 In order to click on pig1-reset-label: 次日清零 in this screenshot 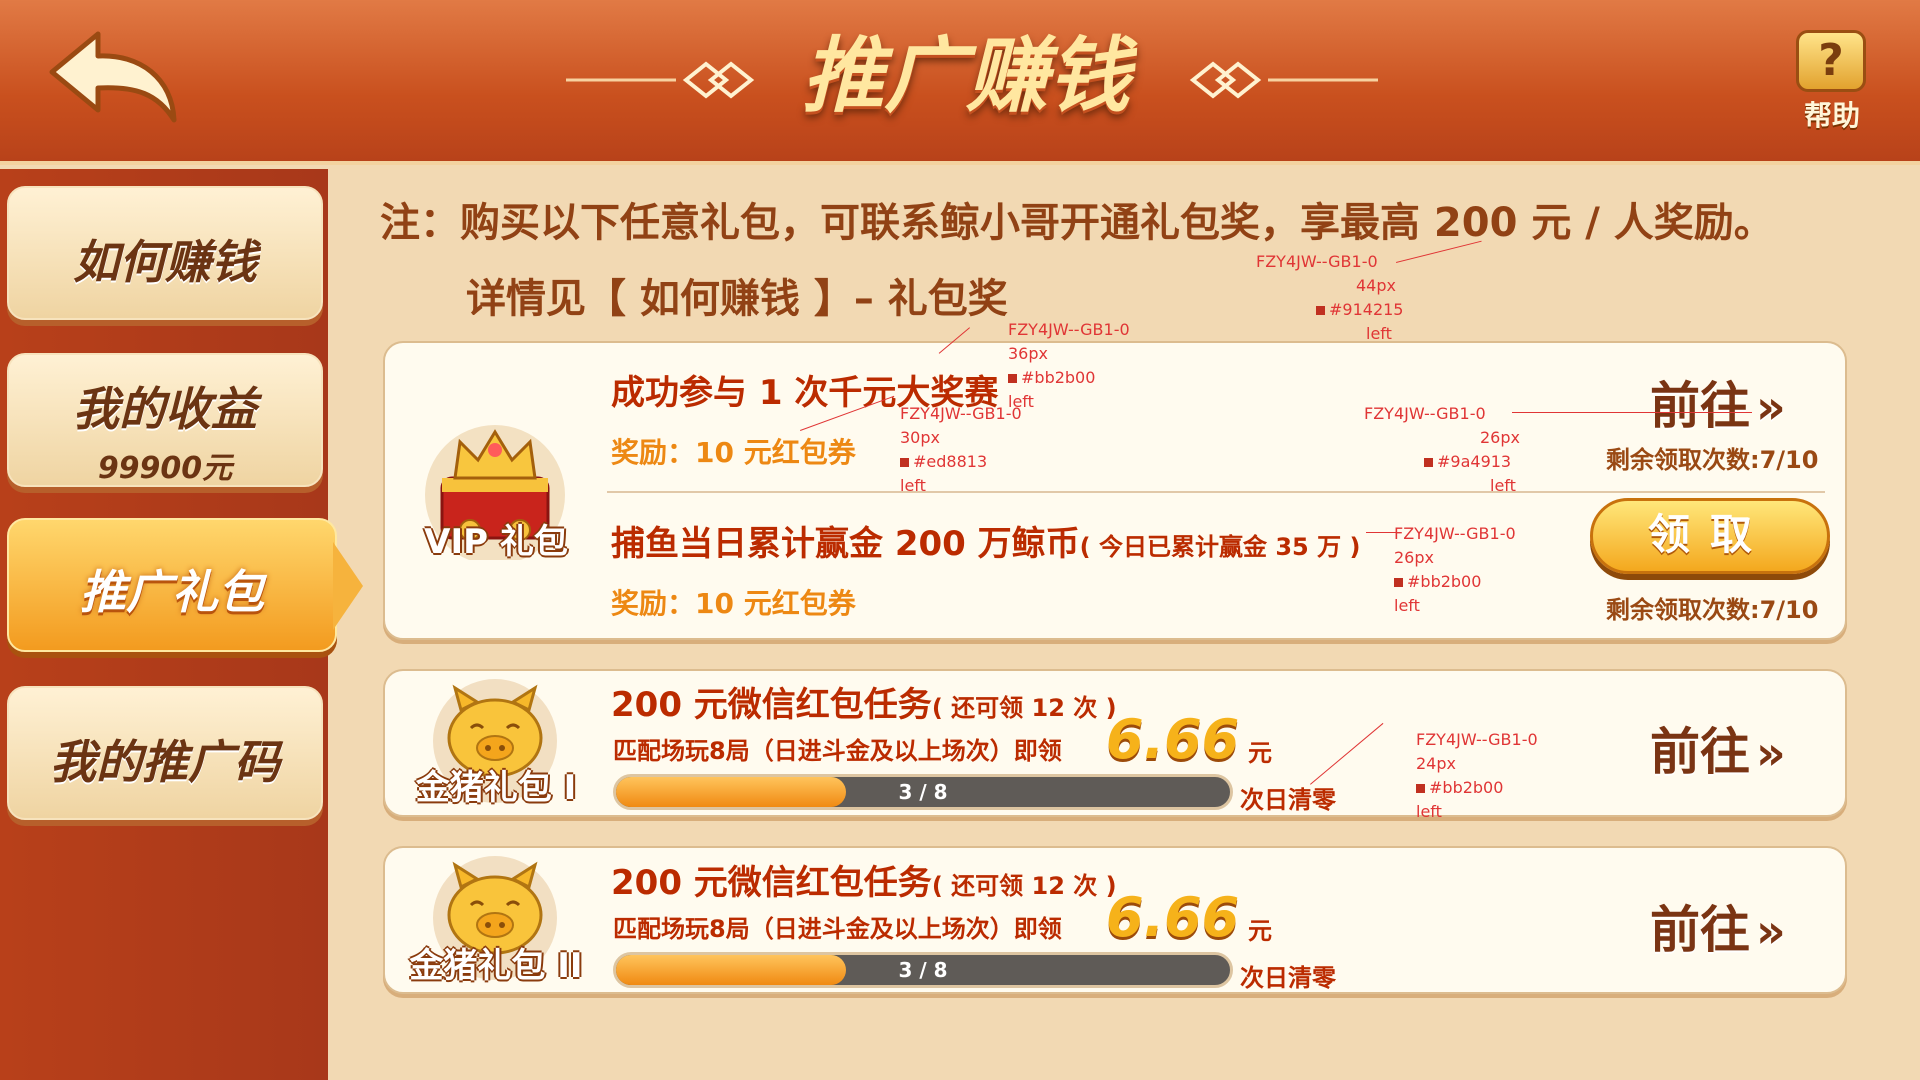, I will do `click(1288, 800)`.